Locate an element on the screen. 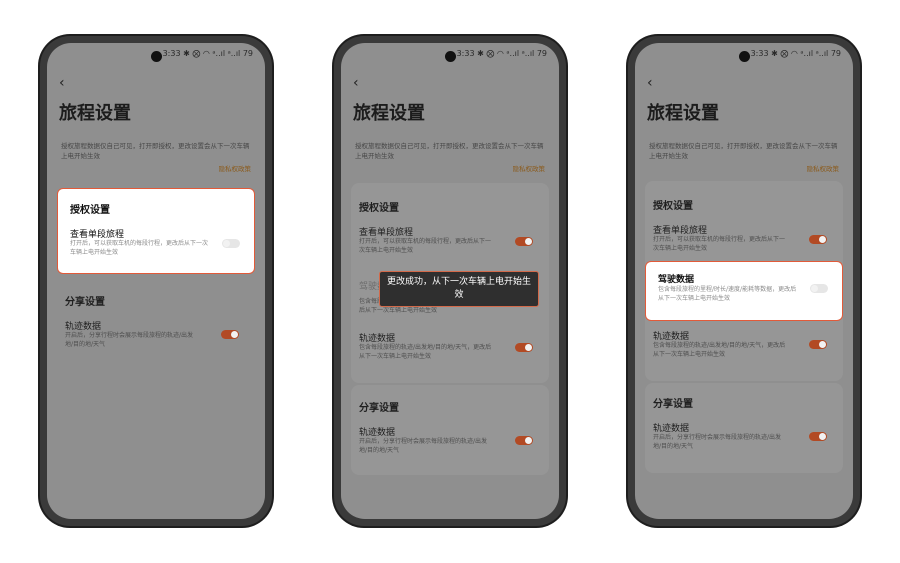  driving-data-desc: 包含每段旅程的里程/时长/速度/能耗等数据，更改后从下一次车辆上电开始生效 is located at coordinates (727, 294).